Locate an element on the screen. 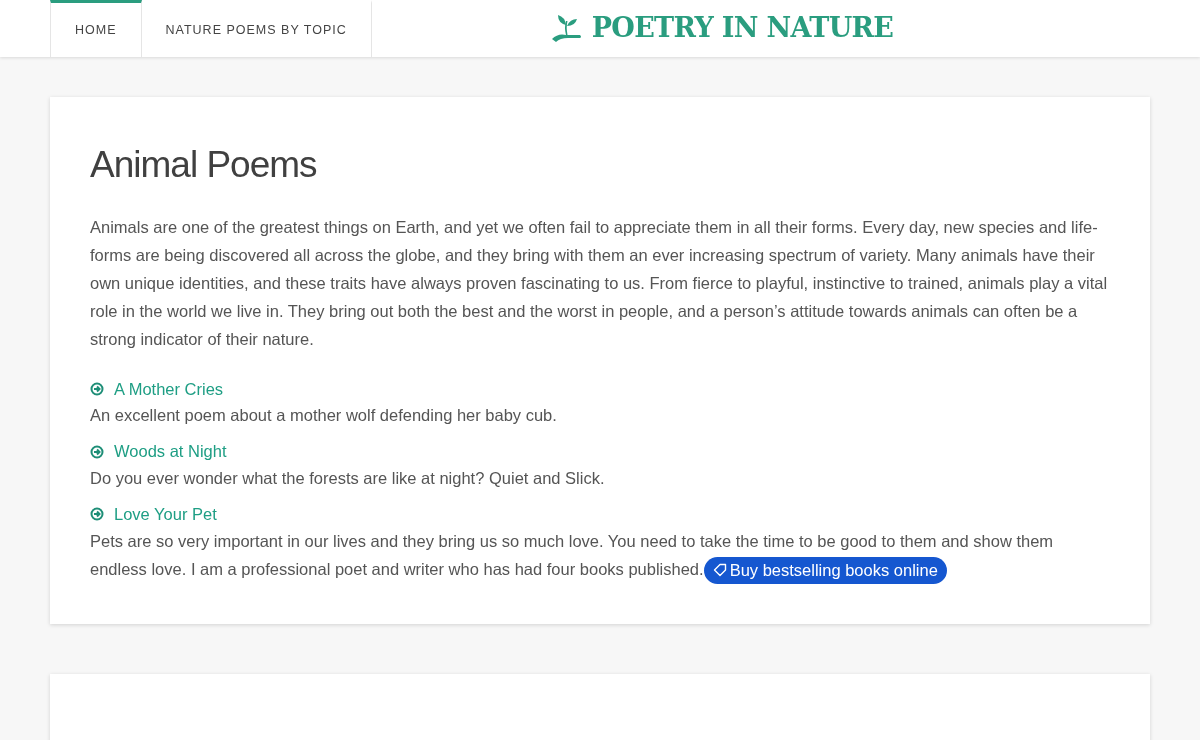 Image resolution: width=1200 pixels, height=740 pixels. poem-link: Woods at Night is located at coordinates (170, 451).